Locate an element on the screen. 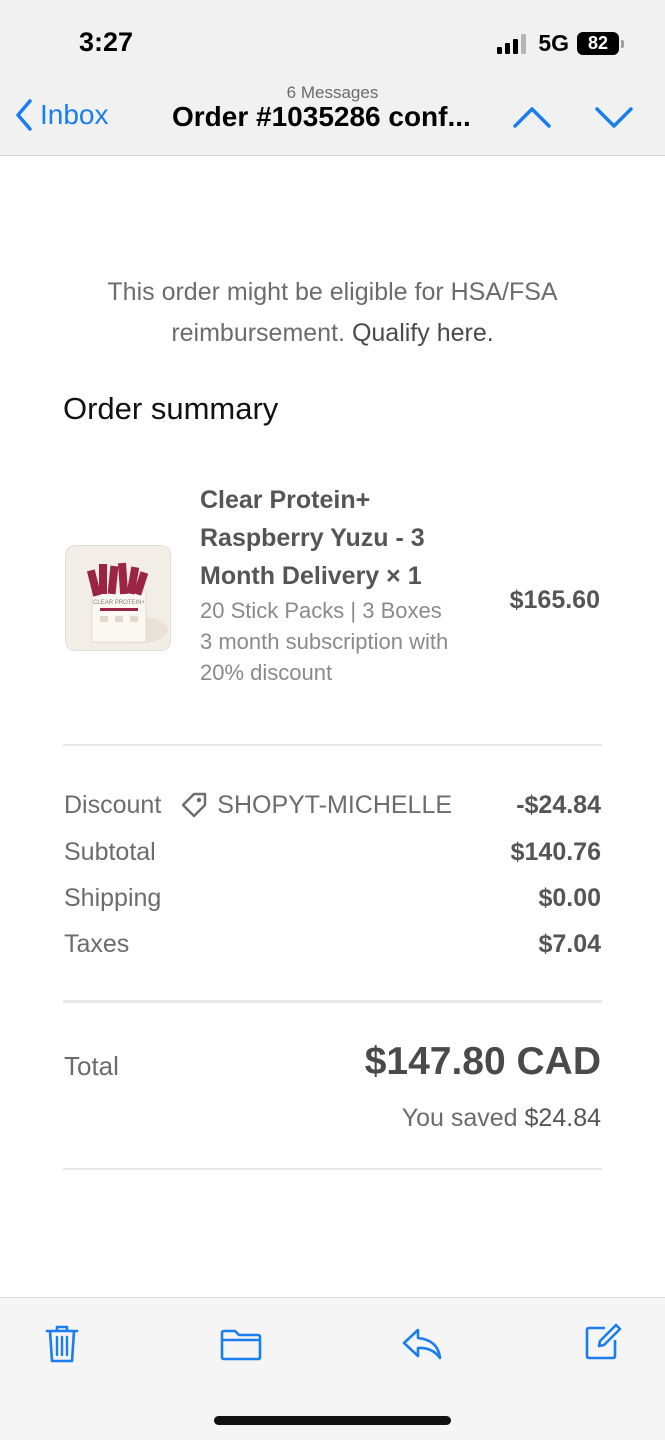 This screenshot has height=1440, width=665. subtotal-label: Subtotal is located at coordinates (110, 852).